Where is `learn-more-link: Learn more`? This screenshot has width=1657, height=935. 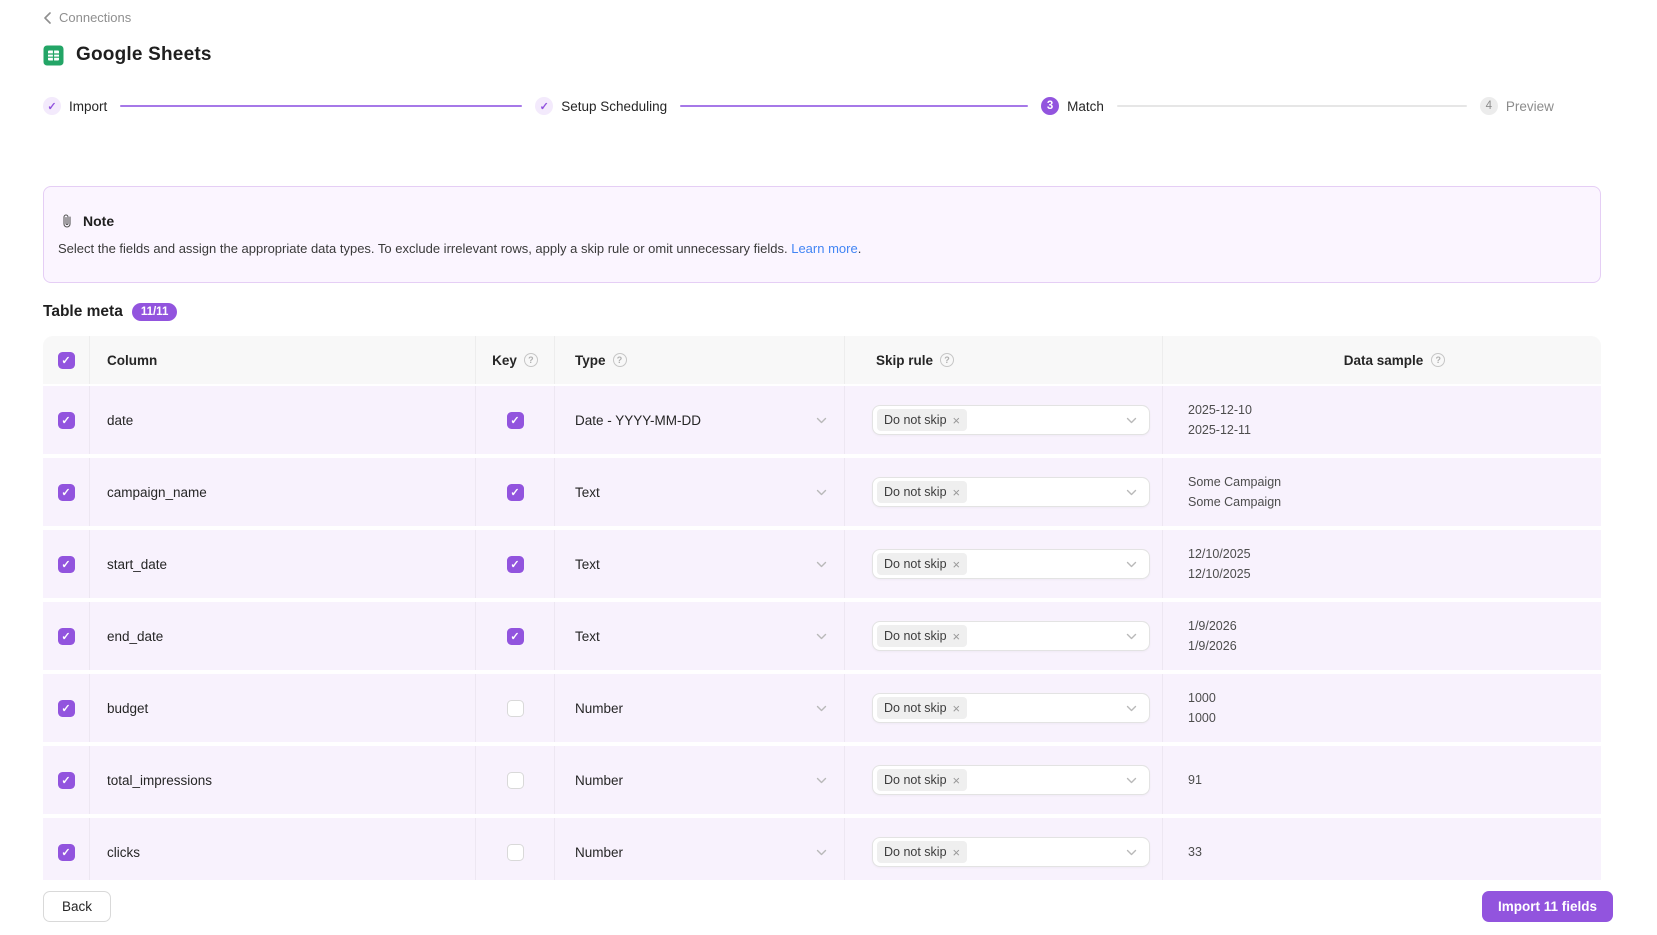 learn-more-link: Learn more is located at coordinates (824, 248).